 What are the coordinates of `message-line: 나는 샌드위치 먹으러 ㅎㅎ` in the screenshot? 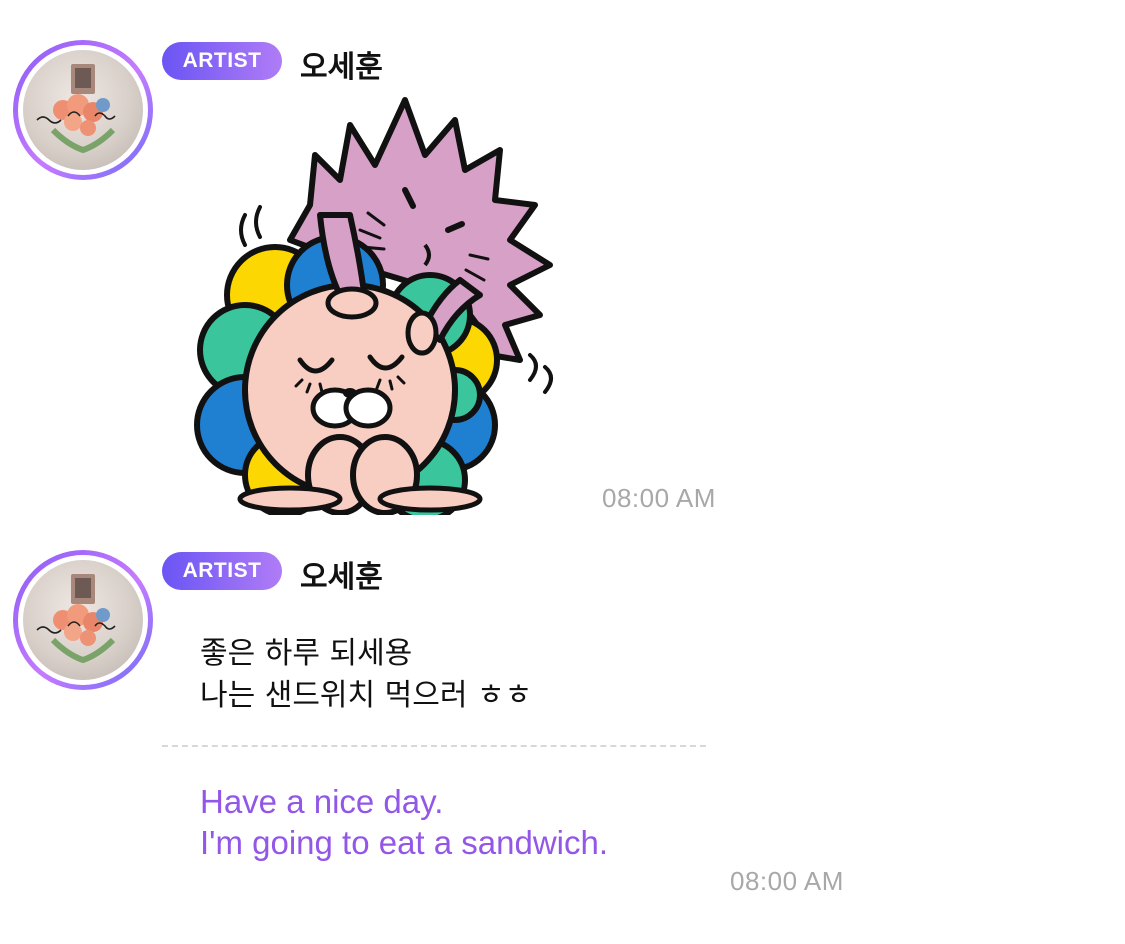 It's located at (366, 695).